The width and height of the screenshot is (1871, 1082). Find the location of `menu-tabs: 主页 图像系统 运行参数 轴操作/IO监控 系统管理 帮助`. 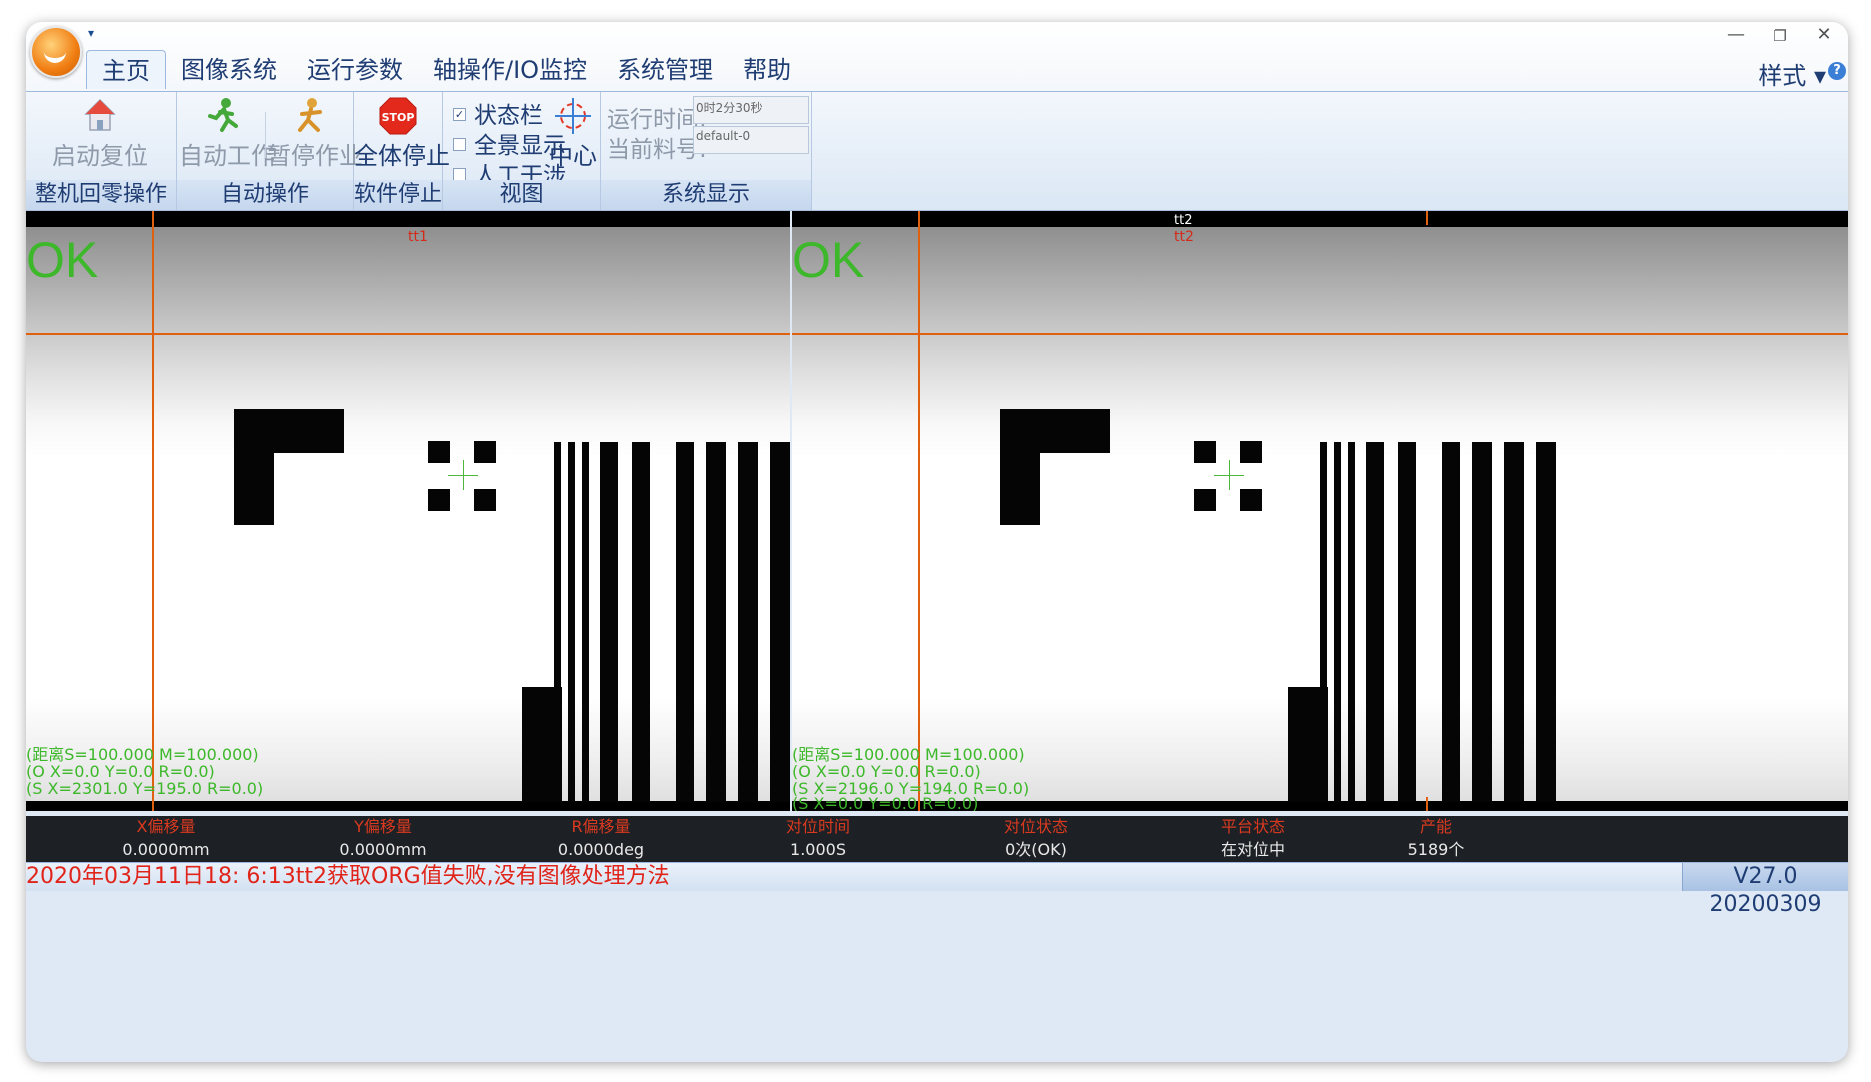

menu-tabs: 主页 图像系统 运行参数 轴操作/IO监控 系统管理 帮助 is located at coordinates (446, 70).